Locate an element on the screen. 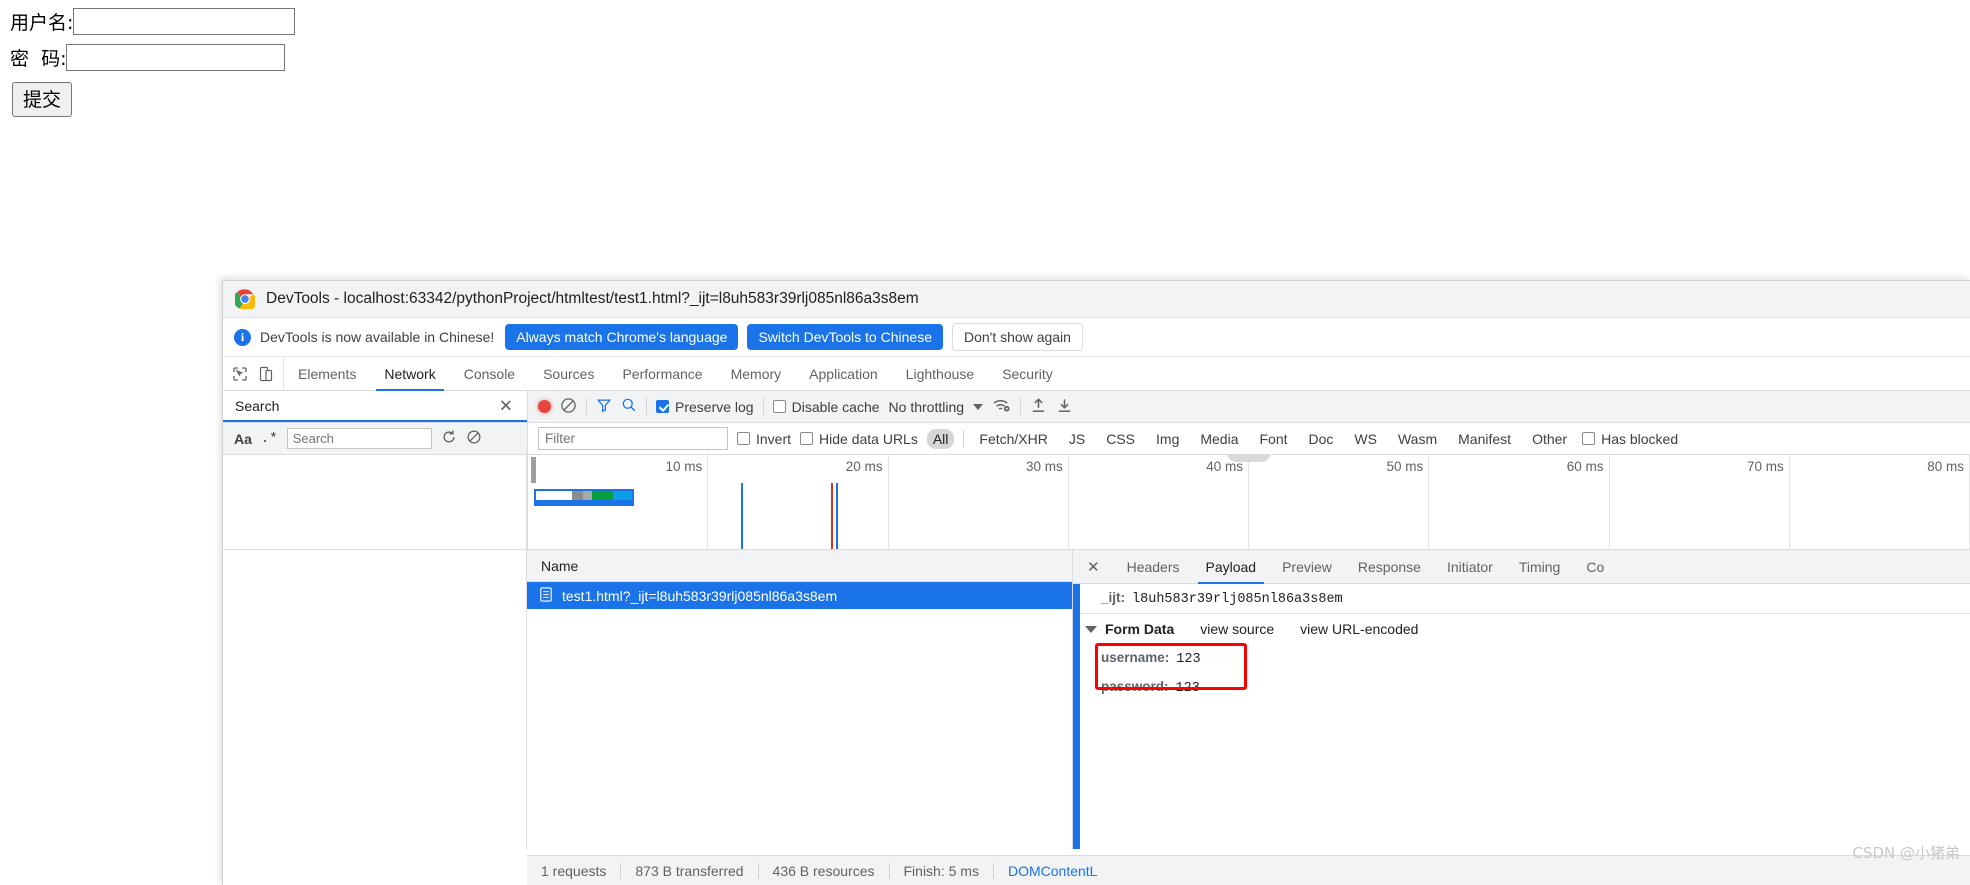  filter-type-all: All is located at coordinates (940, 438).